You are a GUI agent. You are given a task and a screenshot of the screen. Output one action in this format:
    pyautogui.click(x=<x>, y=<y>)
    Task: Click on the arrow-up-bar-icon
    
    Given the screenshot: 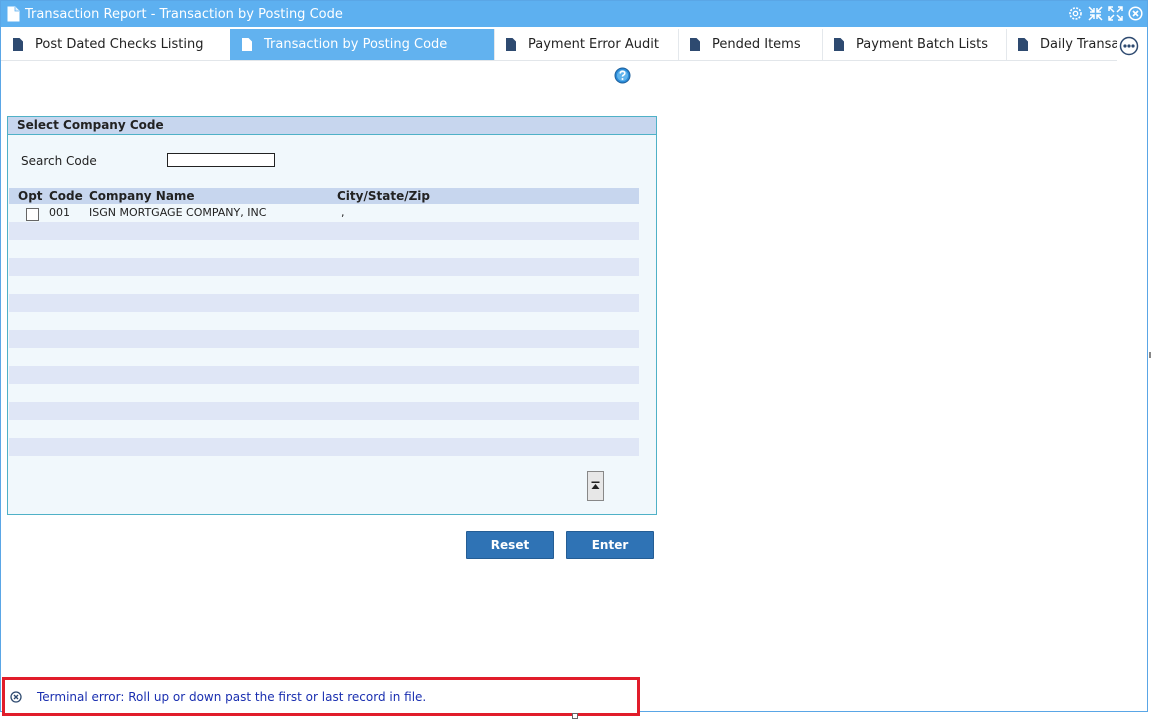 What is the action you would take?
    pyautogui.click(x=595, y=485)
    